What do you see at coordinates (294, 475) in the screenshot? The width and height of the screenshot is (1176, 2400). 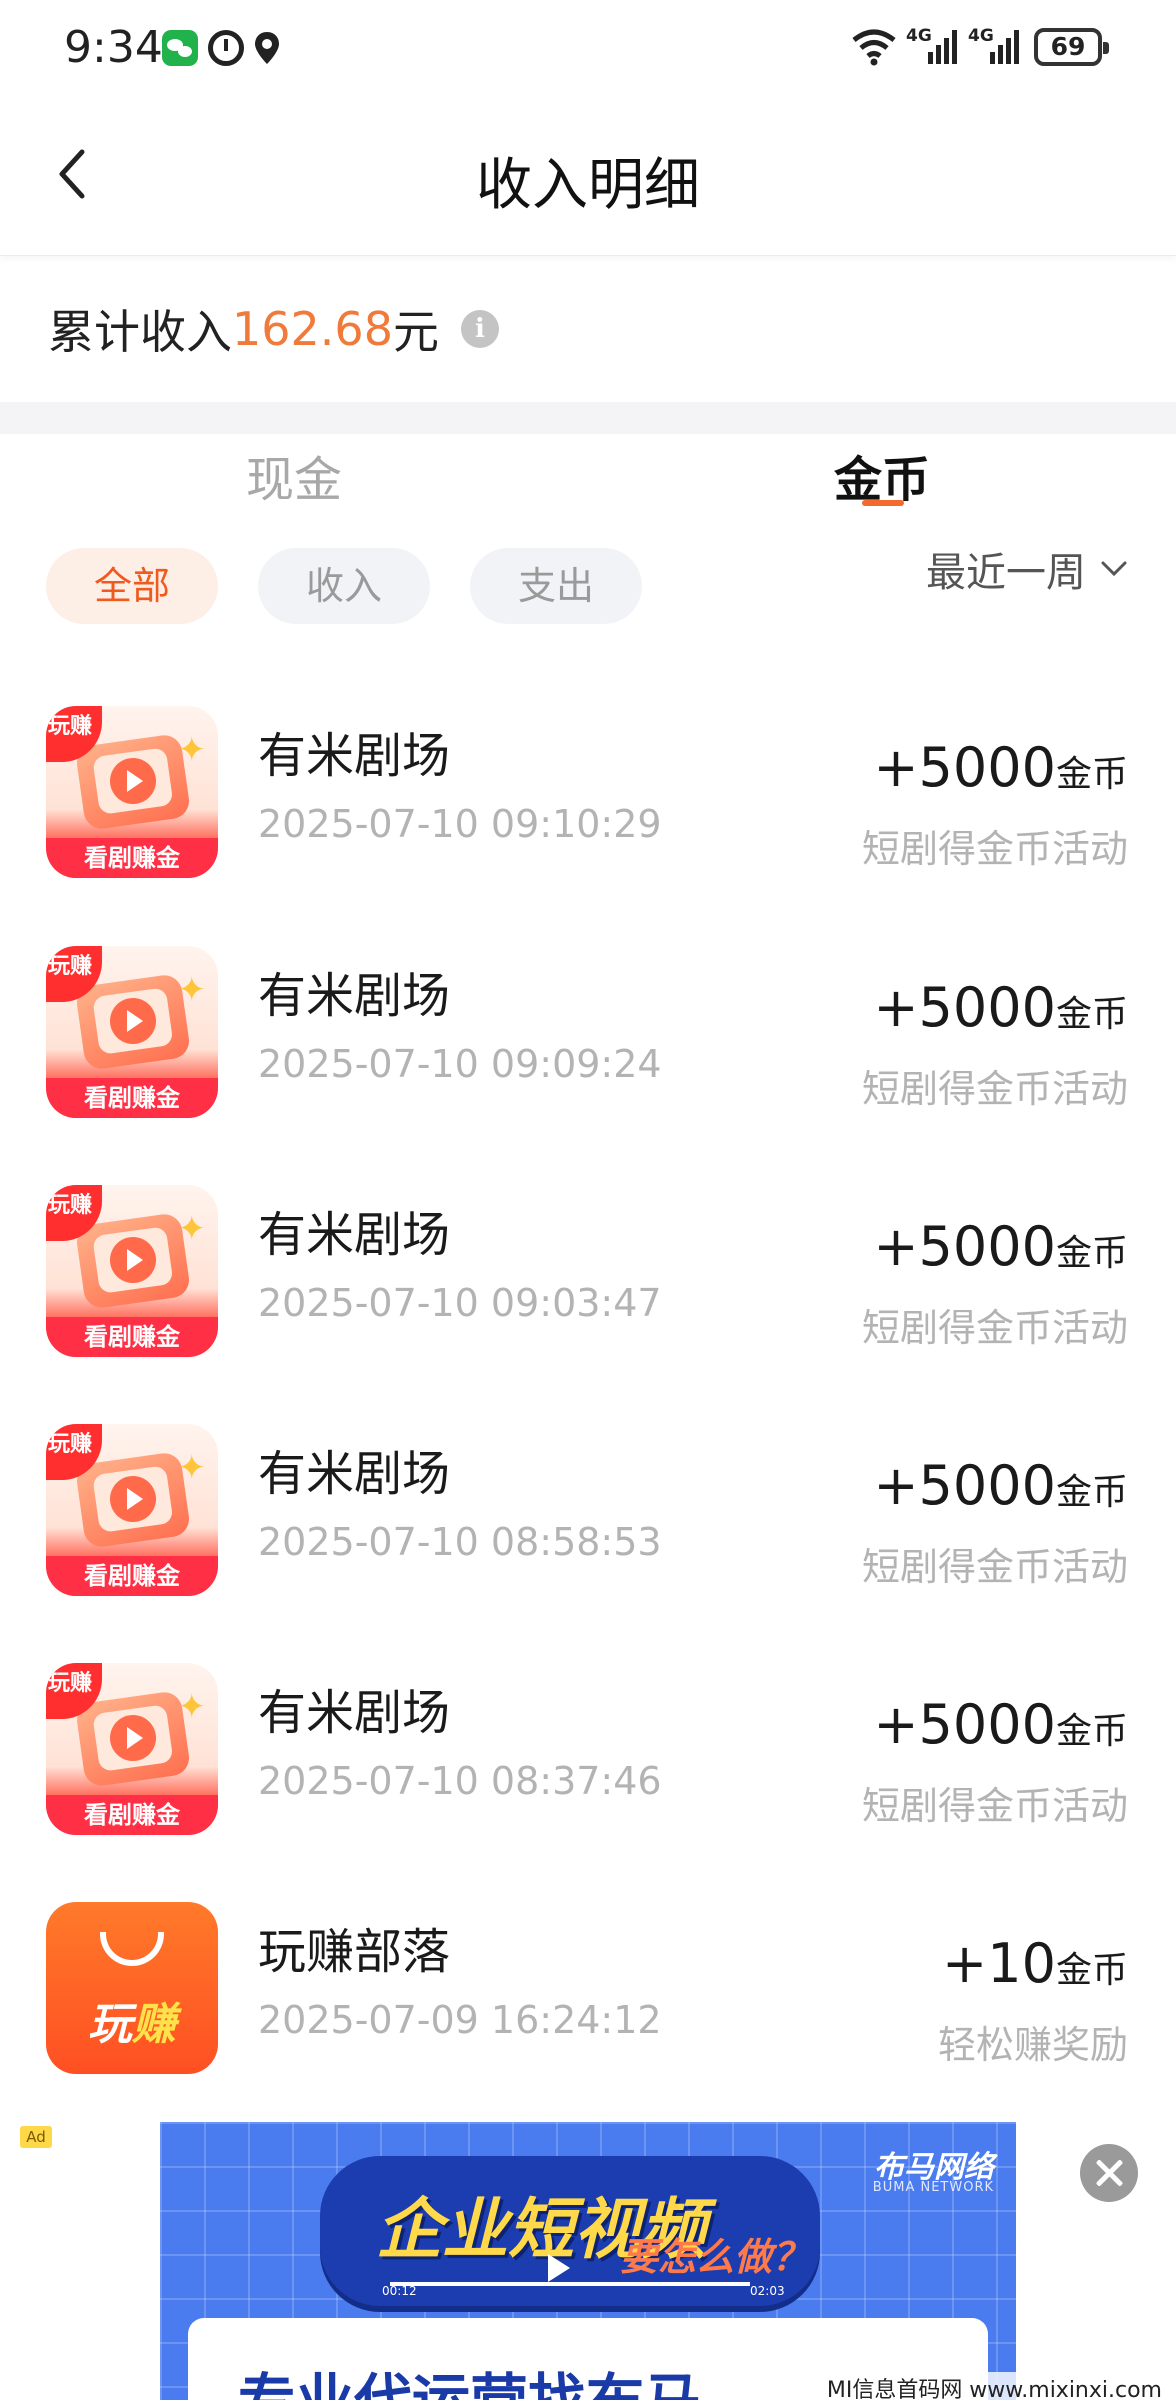 I see `tab-cash: 现金` at bounding box center [294, 475].